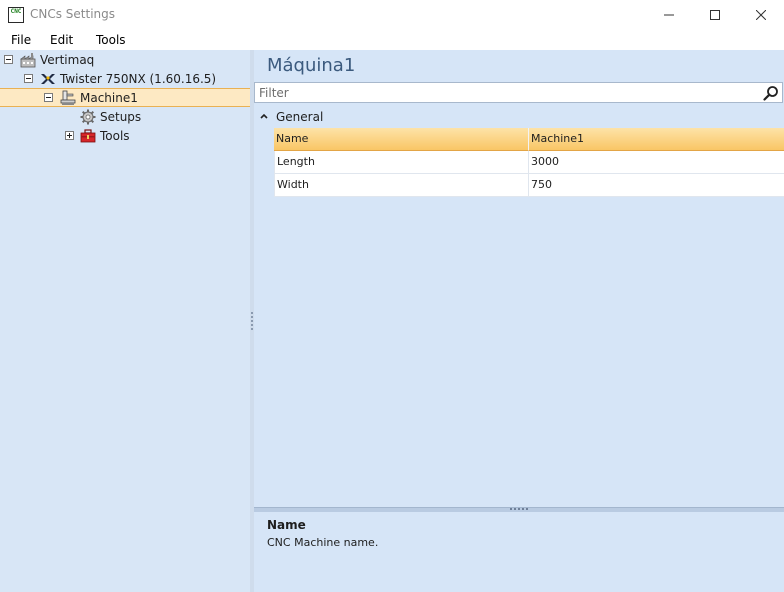  Describe the element at coordinates (771, 93) in the screenshot. I see `search-icon` at that location.